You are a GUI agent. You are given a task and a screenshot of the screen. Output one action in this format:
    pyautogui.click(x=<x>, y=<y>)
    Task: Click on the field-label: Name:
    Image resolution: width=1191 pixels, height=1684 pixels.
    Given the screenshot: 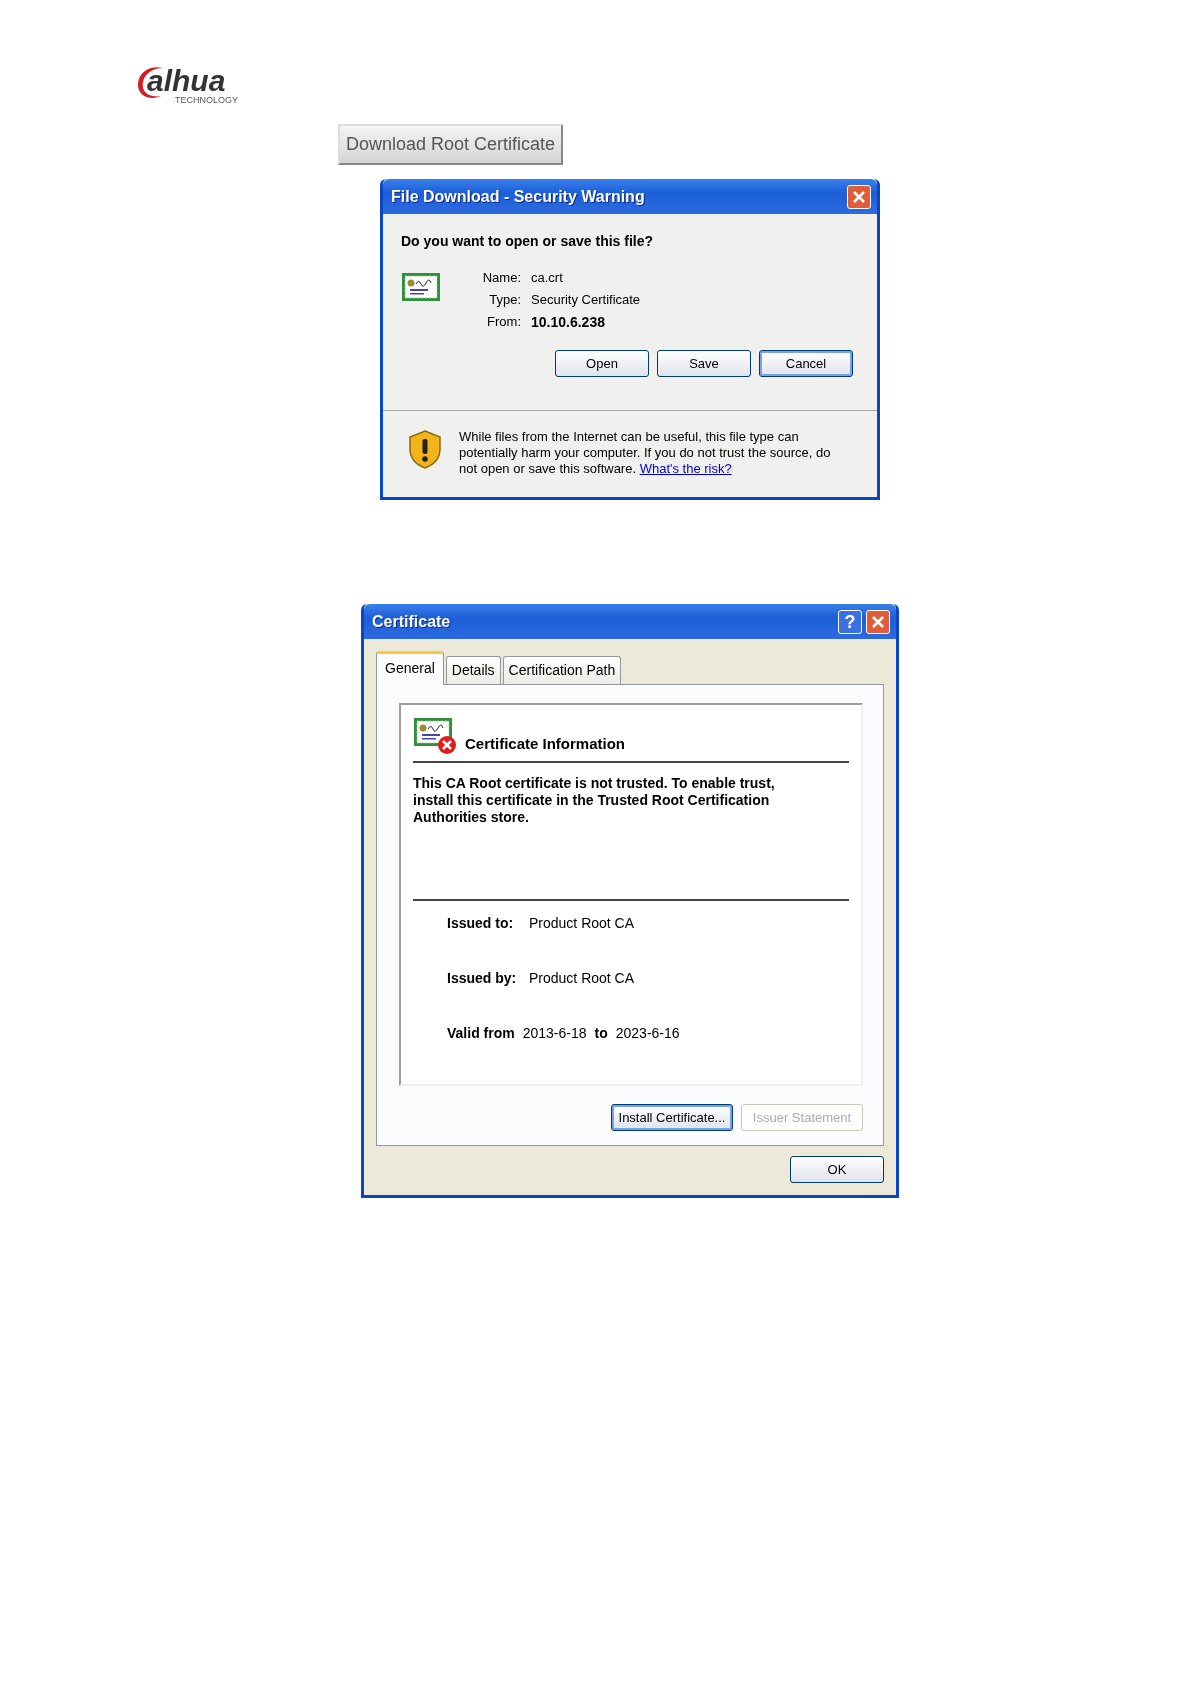 What is the action you would take?
    pyautogui.click(x=501, y=278)
    